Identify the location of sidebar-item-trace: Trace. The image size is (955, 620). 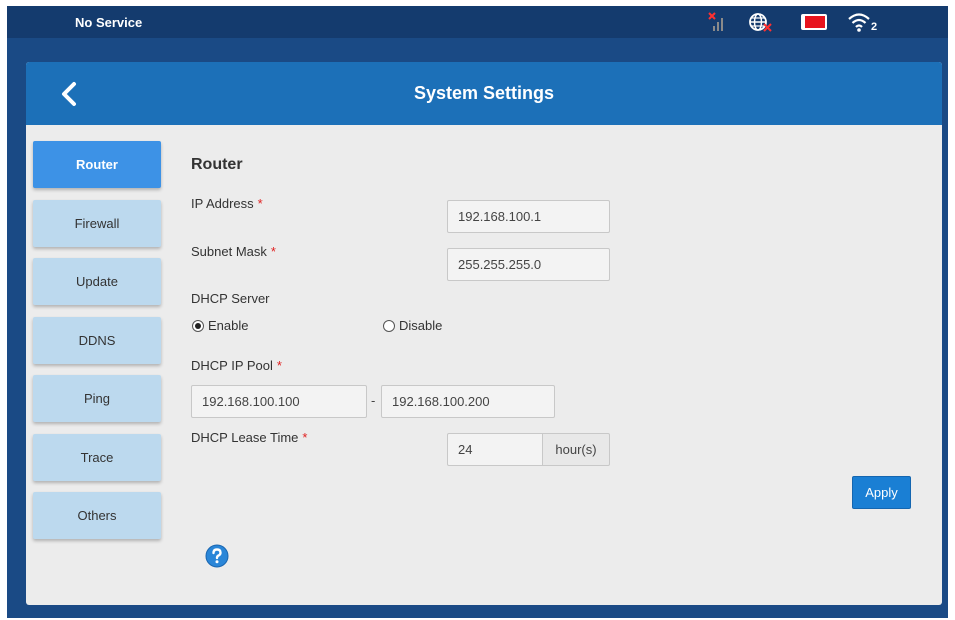
(97, 457).